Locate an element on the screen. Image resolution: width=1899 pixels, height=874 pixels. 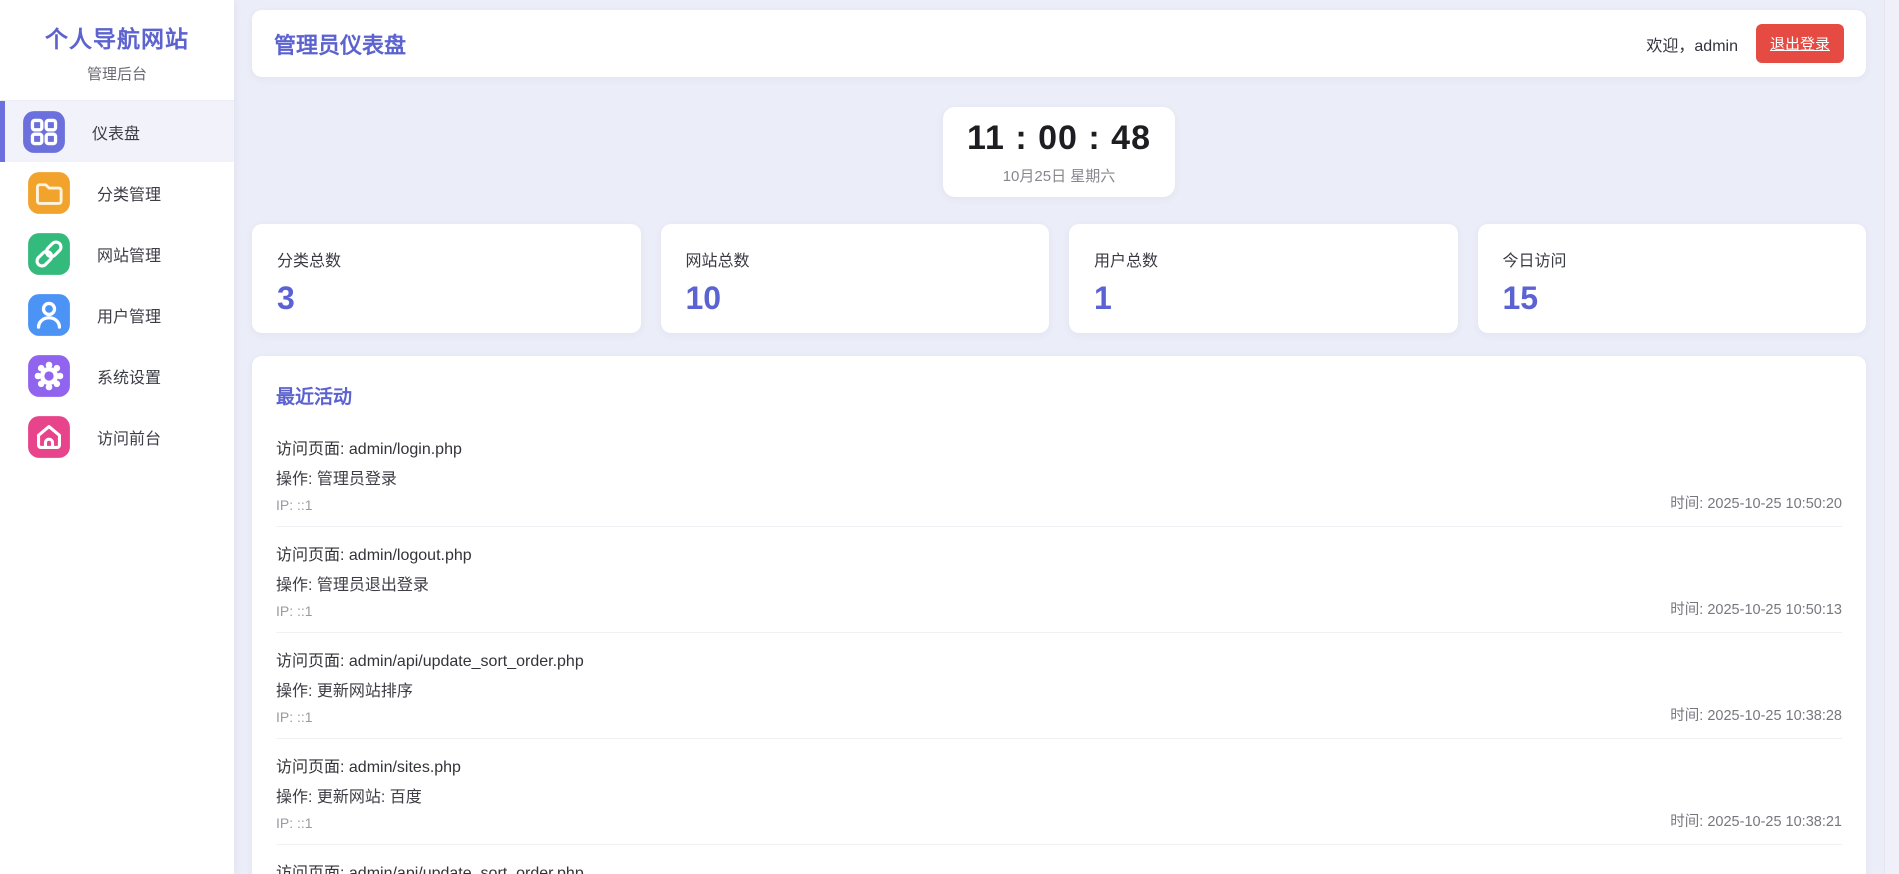
stat-card-sites: 网站总数 10 is located at coordinates (854, 278).